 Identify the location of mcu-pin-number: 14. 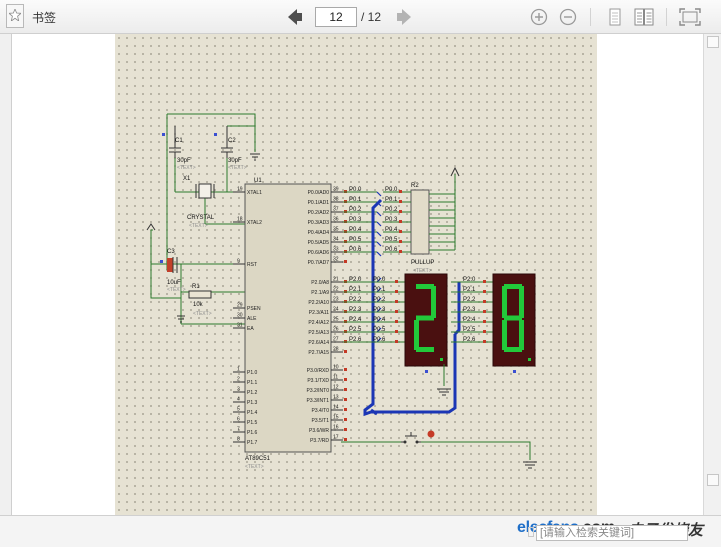
(336, 408).